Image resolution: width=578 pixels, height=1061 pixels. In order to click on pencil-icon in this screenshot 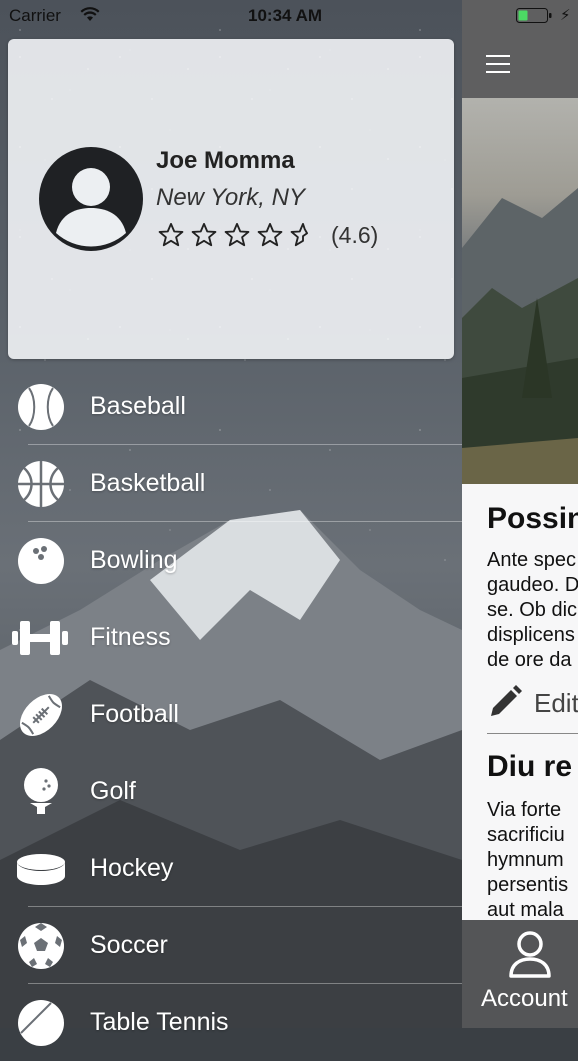, I will do `click(506, 700)`.